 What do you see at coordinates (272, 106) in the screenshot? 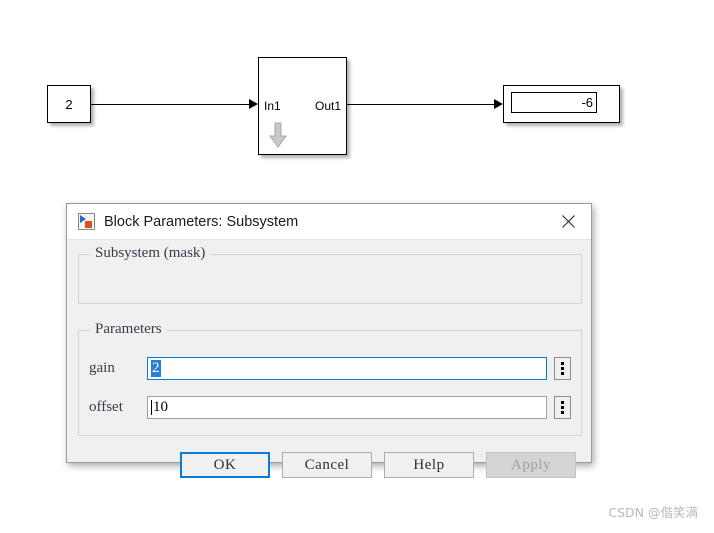
I see `subsystem-in-port-label: In1` at bounding box center [272, 106].